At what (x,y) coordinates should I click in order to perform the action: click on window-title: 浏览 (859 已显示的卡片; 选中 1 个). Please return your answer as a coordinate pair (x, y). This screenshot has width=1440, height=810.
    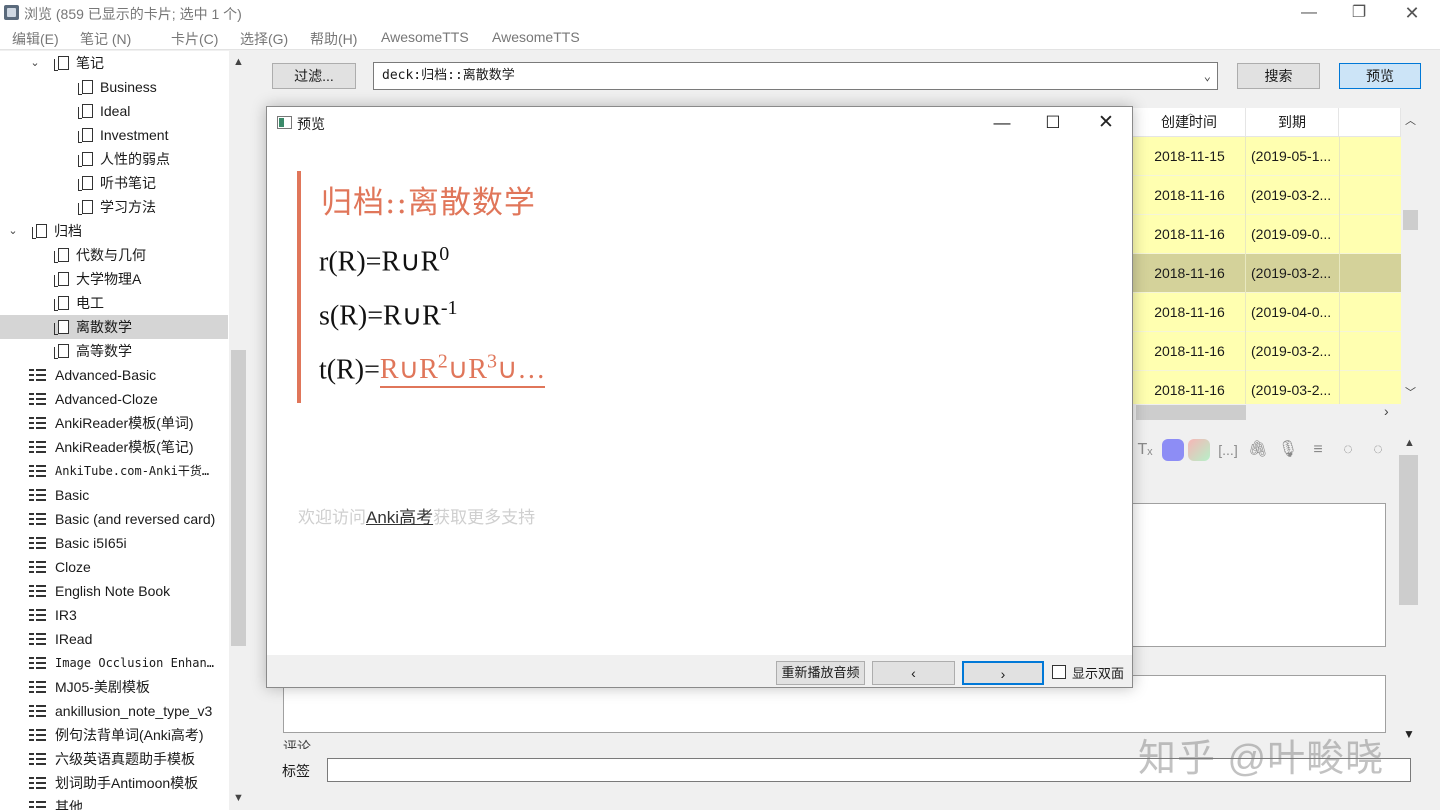
    Looking at the image, I should click on (133, 14).